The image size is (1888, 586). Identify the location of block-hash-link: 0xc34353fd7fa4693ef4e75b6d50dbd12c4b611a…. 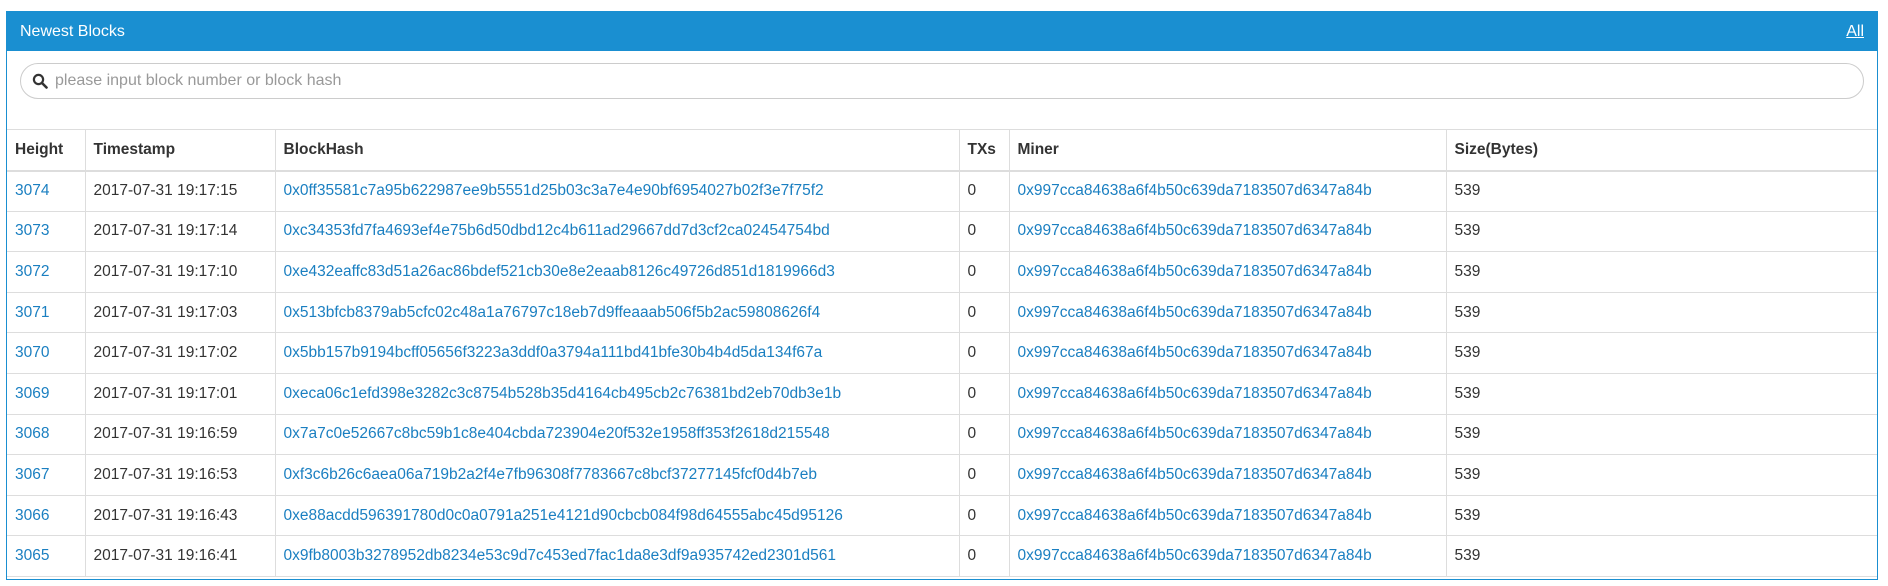
(557, 230).